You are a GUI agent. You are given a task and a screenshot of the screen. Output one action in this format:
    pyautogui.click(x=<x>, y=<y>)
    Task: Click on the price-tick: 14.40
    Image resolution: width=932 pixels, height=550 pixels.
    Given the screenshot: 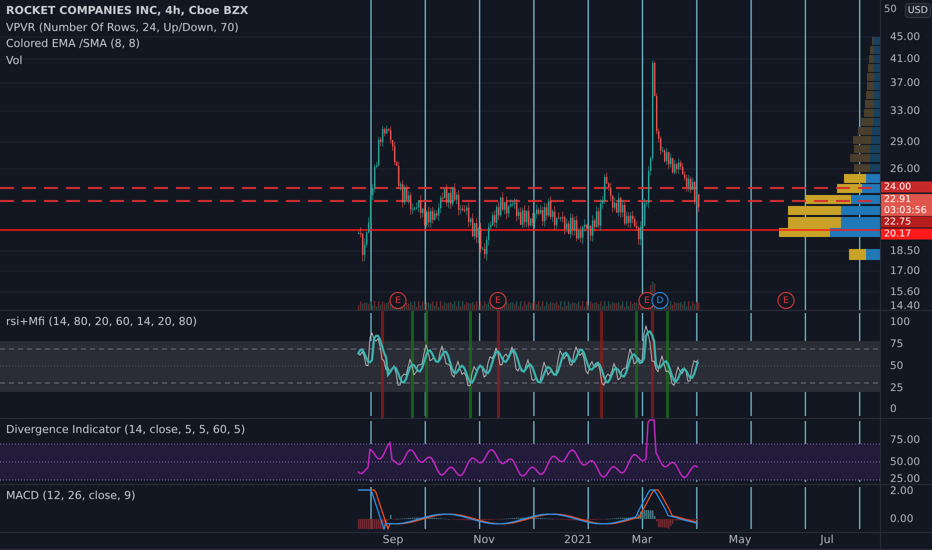 What is the action you would take?
    pyautogui.click(x=905, y=305)
    